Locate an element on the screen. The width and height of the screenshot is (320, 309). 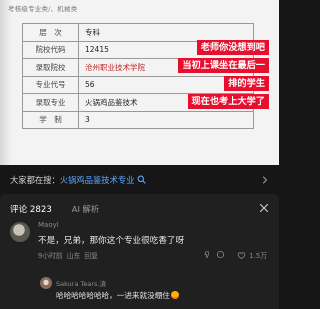
table-row: 层 次专科 is located at coordinates (138, 32).